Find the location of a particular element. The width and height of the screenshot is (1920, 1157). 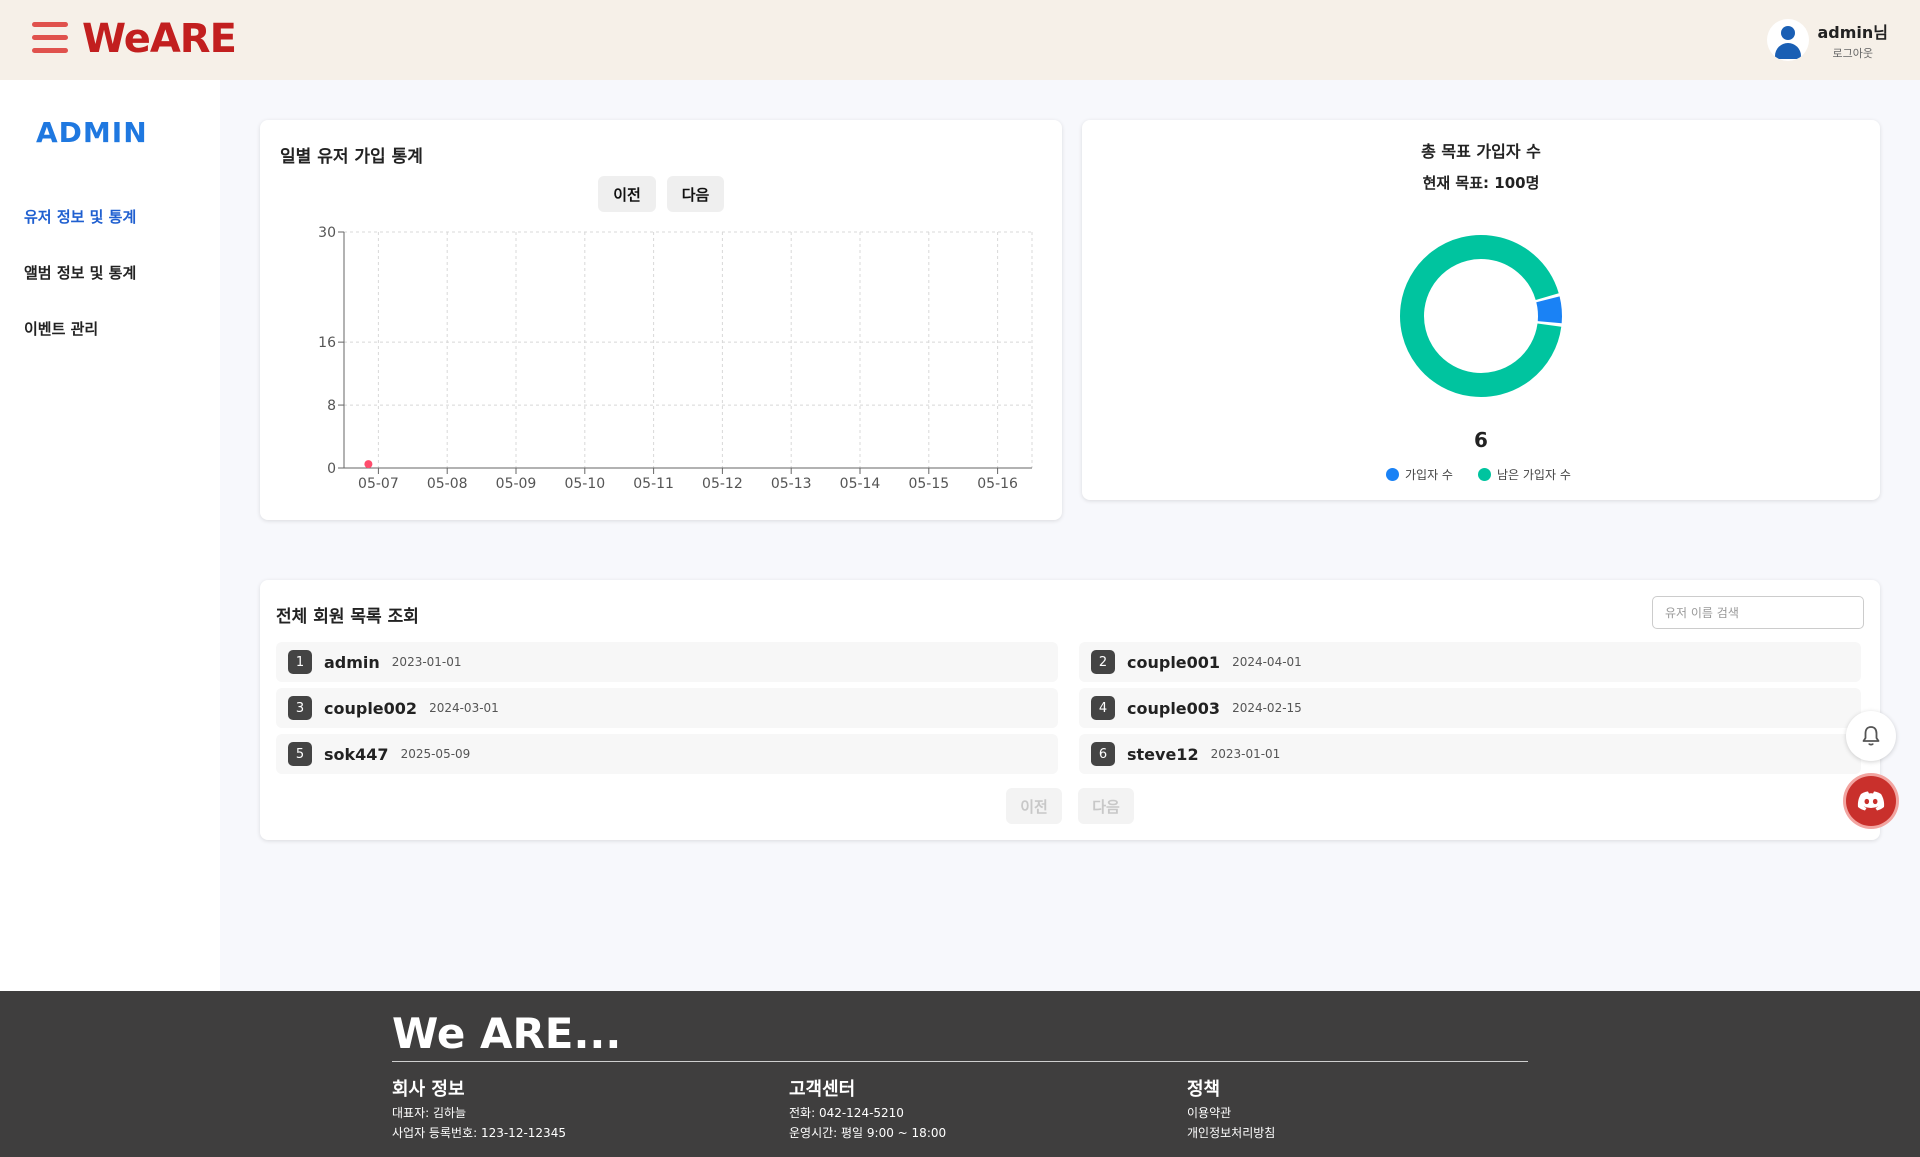

member-name: admin is located at coordinates (352, 662).